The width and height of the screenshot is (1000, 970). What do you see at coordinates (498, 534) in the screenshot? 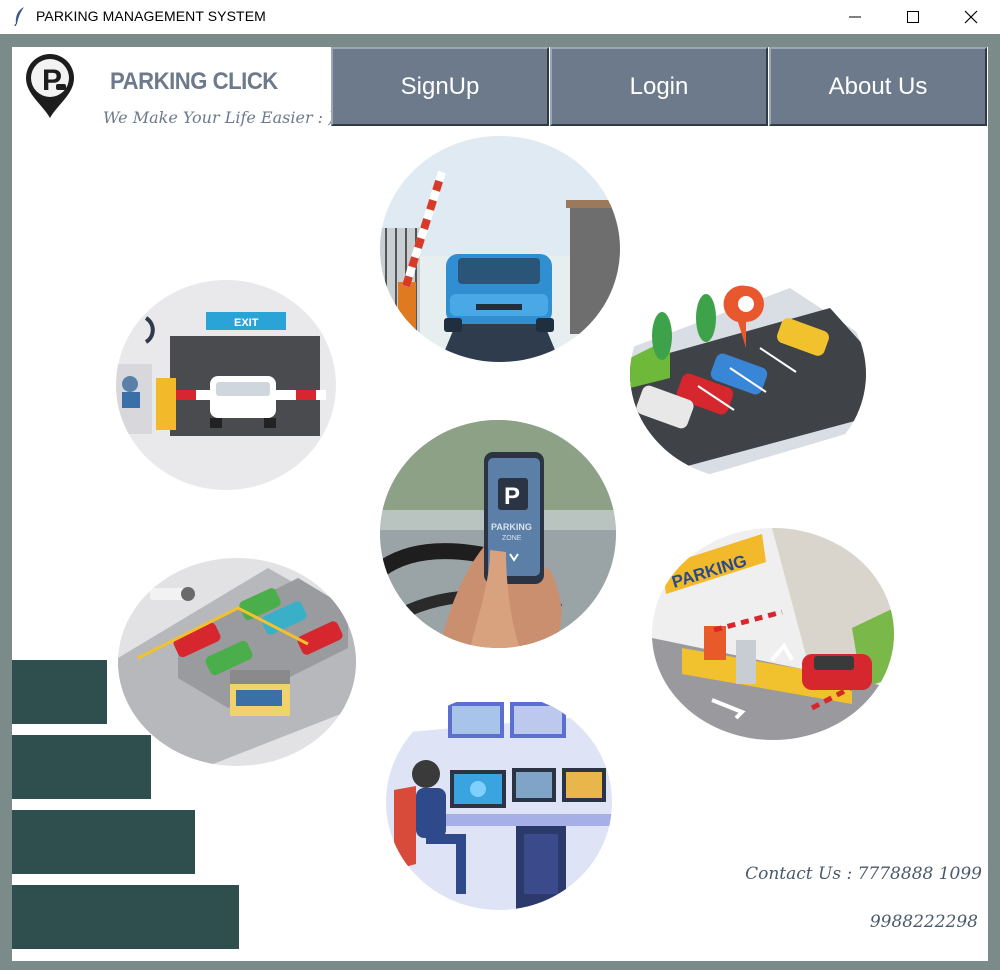
I see `parking-app-phone-illustration: P PARKING ZONE` at bounding box center [498, 534].